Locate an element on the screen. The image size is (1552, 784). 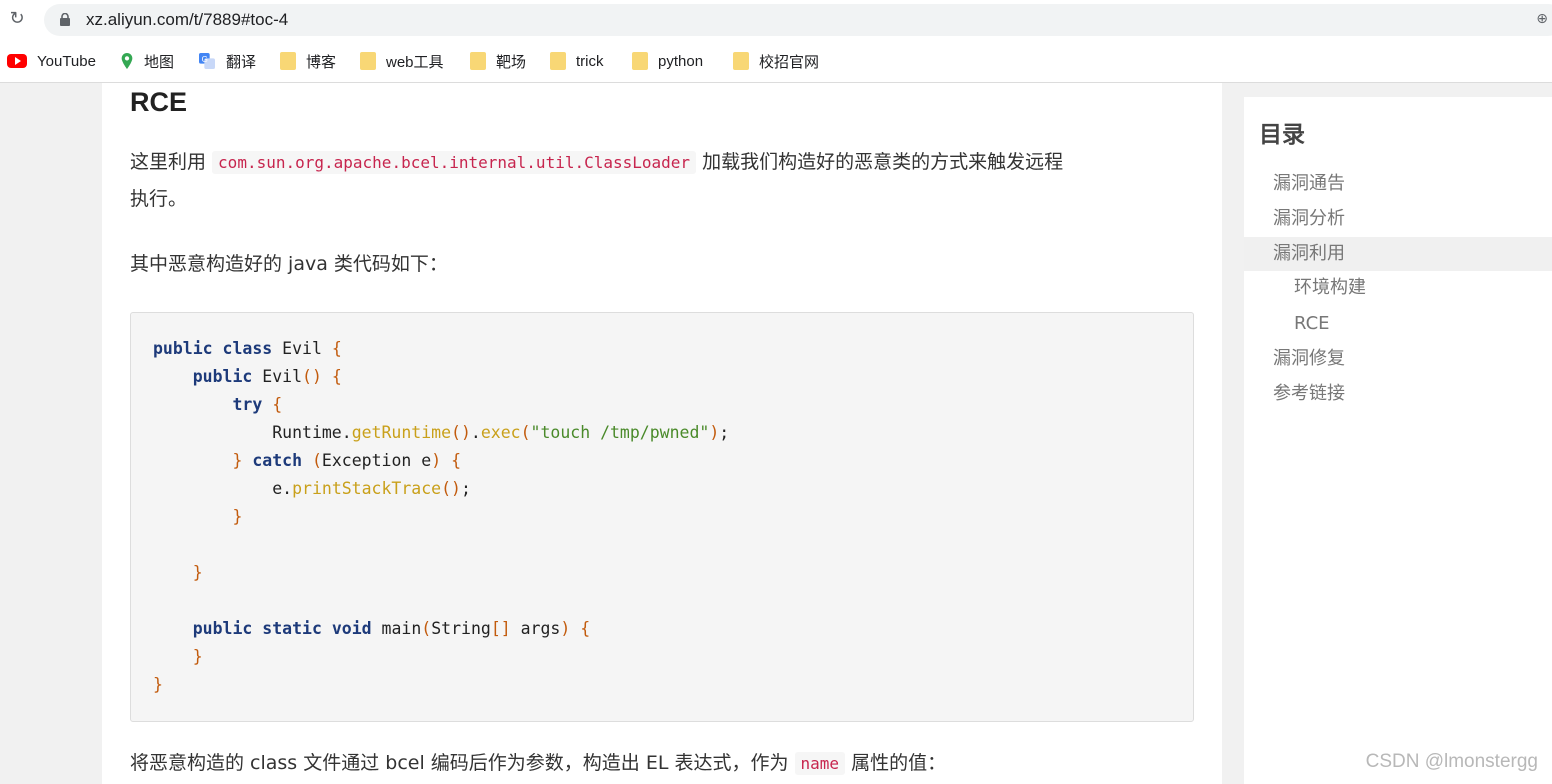
paragraph-text: 执行。 is located at coordinates (159, 199).